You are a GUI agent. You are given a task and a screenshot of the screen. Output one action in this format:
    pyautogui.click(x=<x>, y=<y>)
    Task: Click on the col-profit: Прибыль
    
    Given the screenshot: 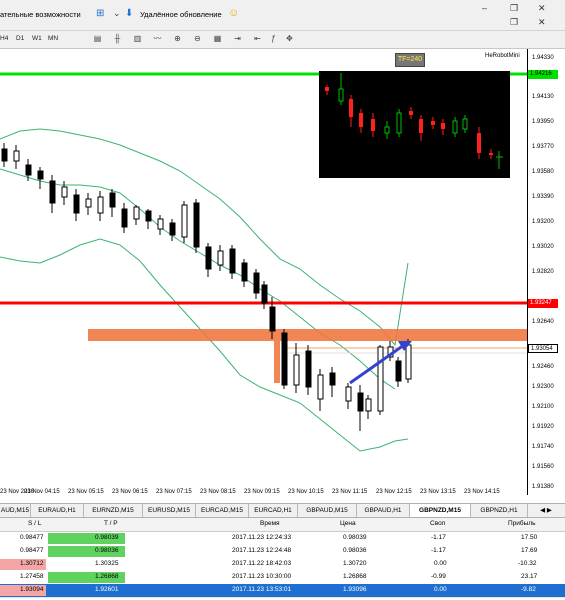 What is the action you would take?
    pyautogui.click(x=522, y=523)
    